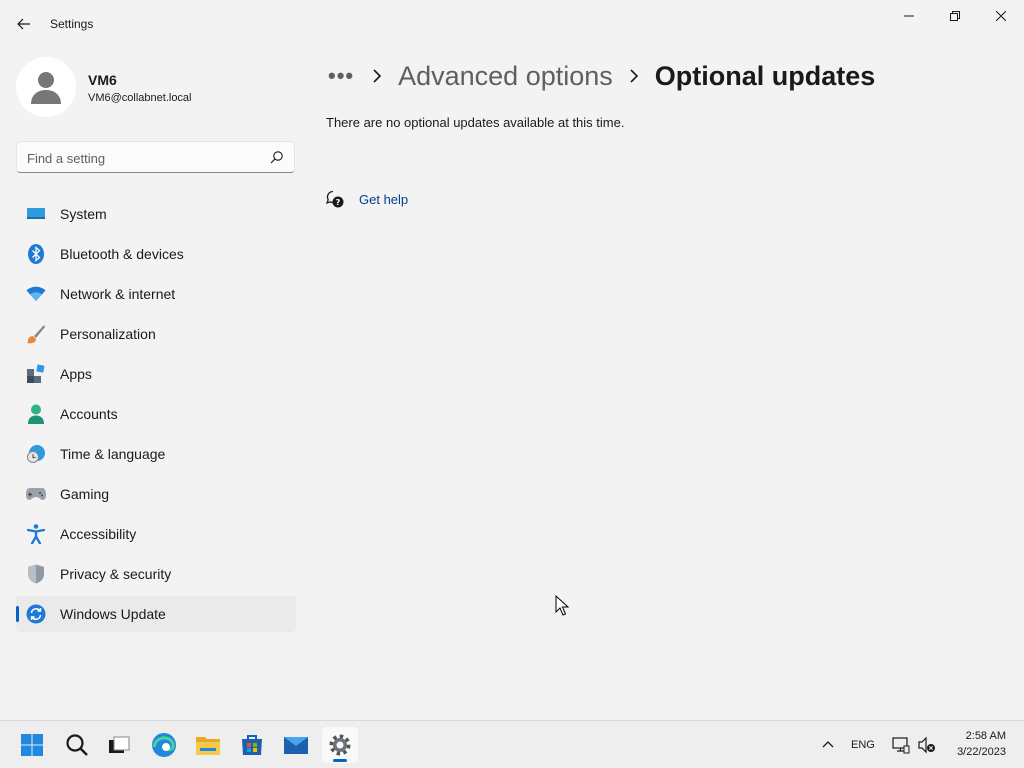  What do you see at coordinates (36, 374) in the screenshot?
I see `apps-icon` at bounding box center [36, 374].